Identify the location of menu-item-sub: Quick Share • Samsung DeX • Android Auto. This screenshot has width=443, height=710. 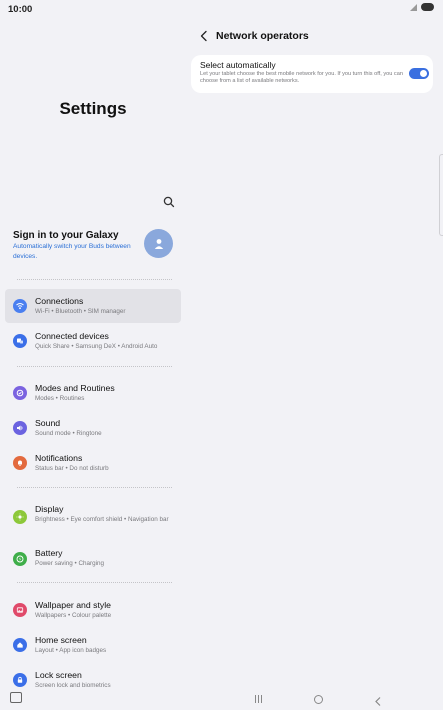
(96, 346).